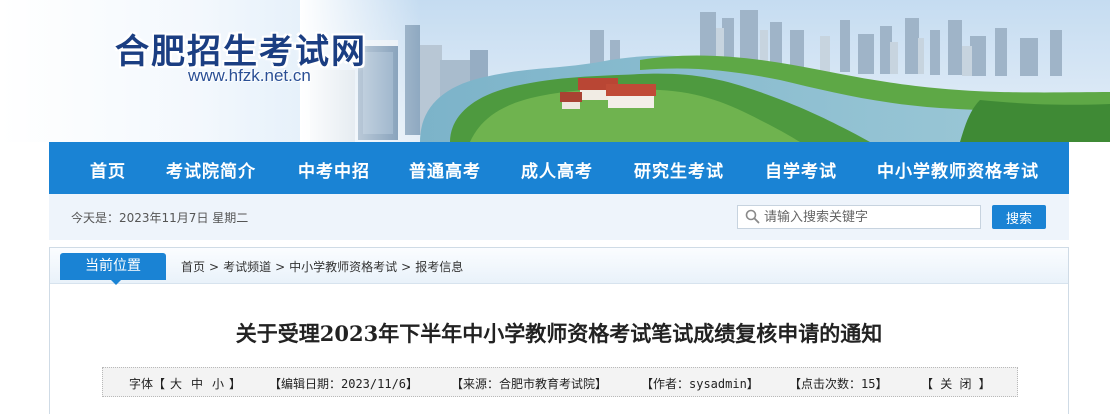 The height and width of the screenshot is (414, 1110). Describe the element at coordinates (445, 169) in the screenshot. I see `nav-gaokao: 普通高考` at that location.